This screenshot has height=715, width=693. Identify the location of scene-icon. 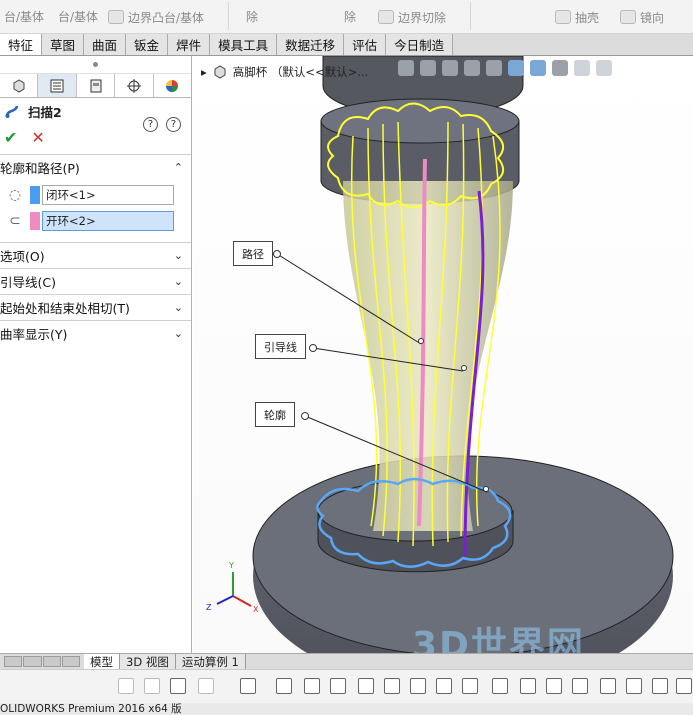
(604, 68).